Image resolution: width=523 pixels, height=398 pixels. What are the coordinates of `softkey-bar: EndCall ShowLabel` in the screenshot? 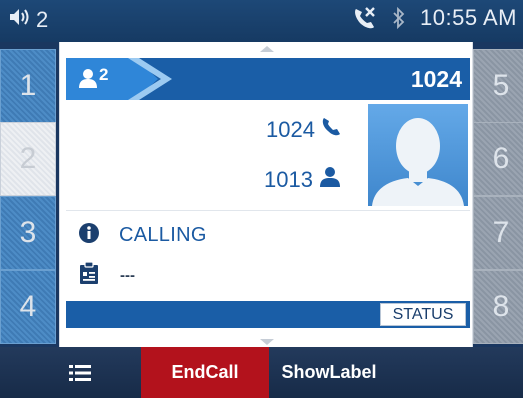 It's located at (261, 372).